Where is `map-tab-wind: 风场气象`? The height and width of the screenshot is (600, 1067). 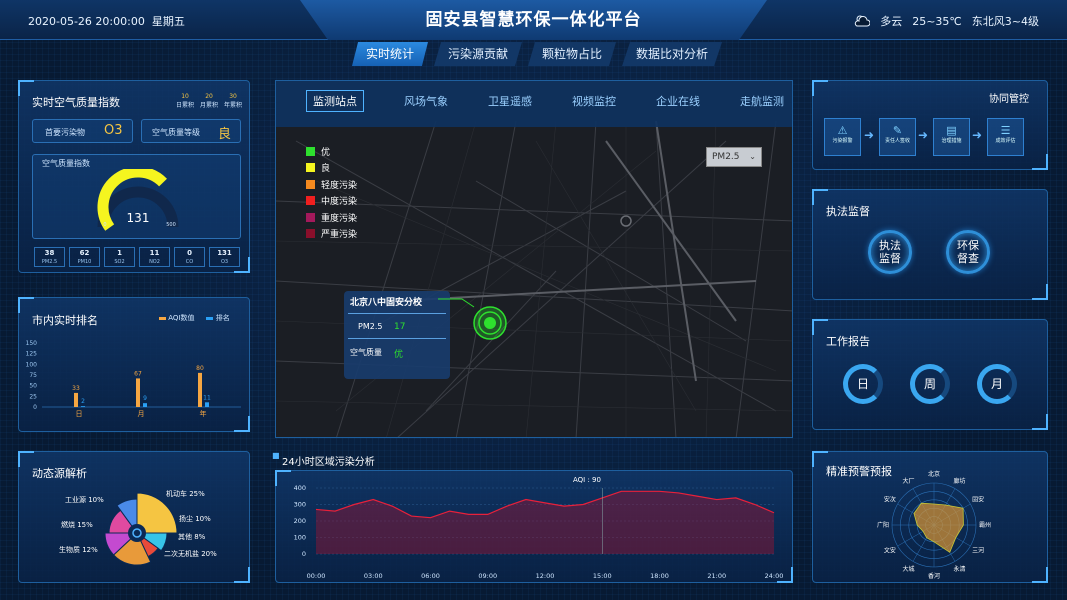
map-tab-wind: 风场气象 is located at coordinates (426, 102).